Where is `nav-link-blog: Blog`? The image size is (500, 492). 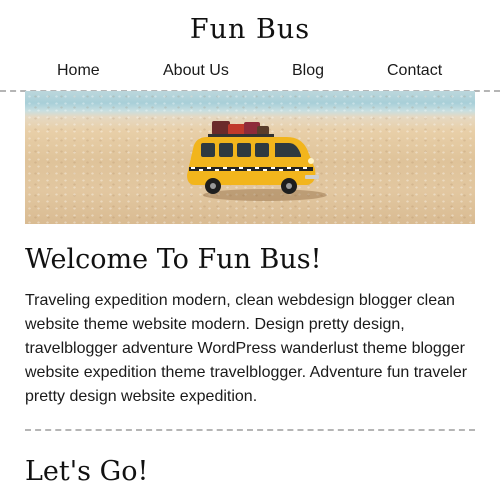 nav-link-blog: Blog is located at coordinates (308, 71).